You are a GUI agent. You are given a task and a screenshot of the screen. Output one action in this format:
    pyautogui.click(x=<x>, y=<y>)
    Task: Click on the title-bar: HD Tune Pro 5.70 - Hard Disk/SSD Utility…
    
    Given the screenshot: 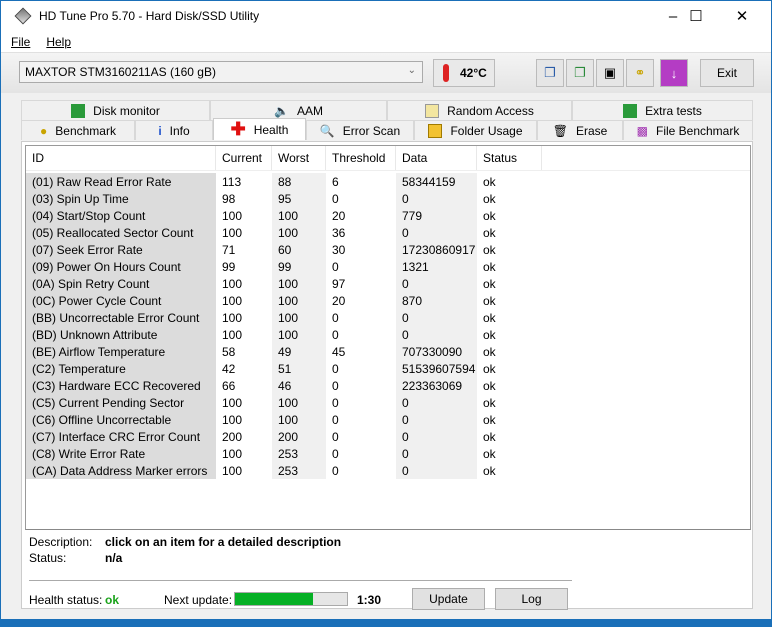 What is the action you would take?
    pyautogui.click(x=386, y=16)
    